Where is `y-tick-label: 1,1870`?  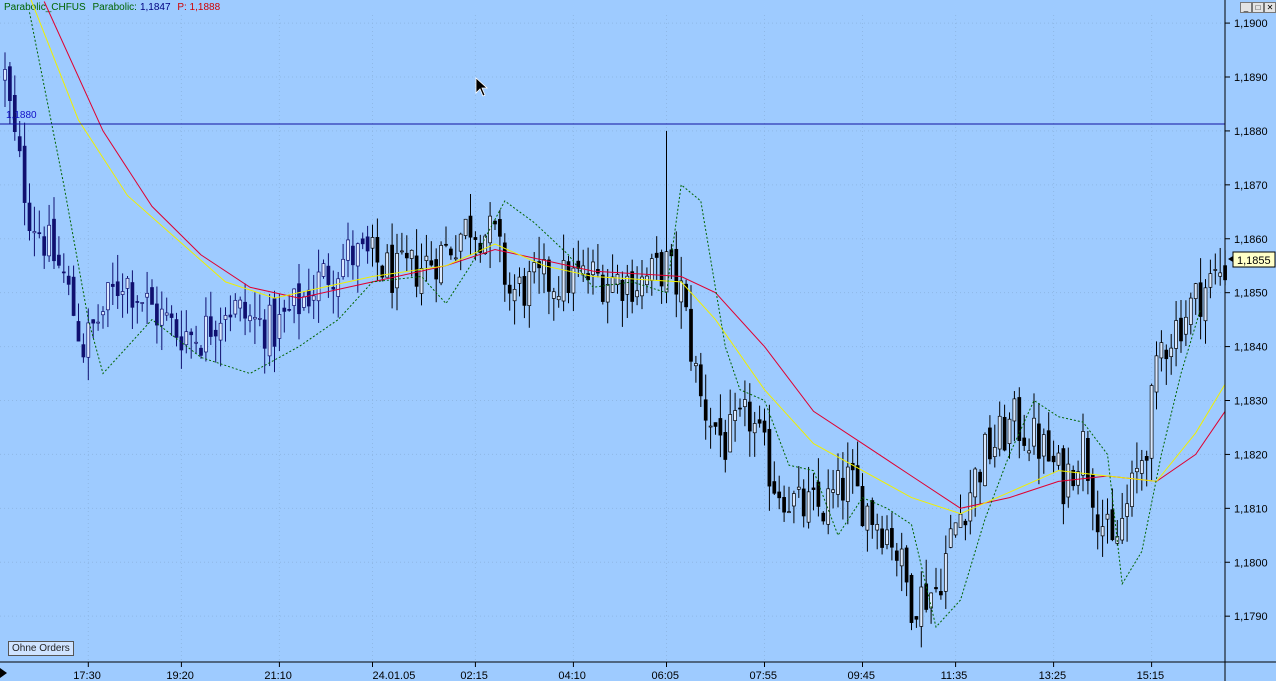 y-tick-label: 1,1870 is located at coordinates (1251, 186).